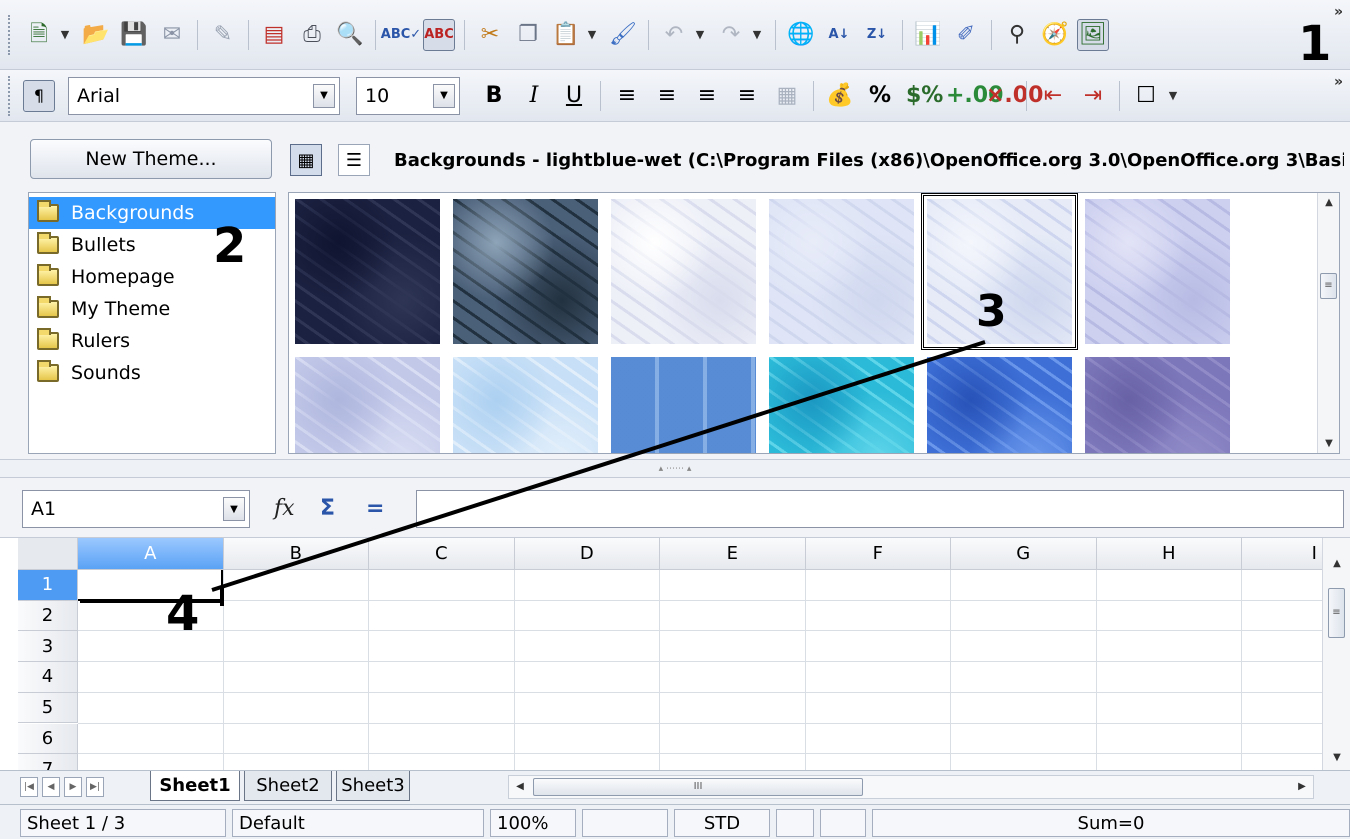 The image size is (1350, 839). I want to click on page-preview-icon: 🔍, so click(350, 35).